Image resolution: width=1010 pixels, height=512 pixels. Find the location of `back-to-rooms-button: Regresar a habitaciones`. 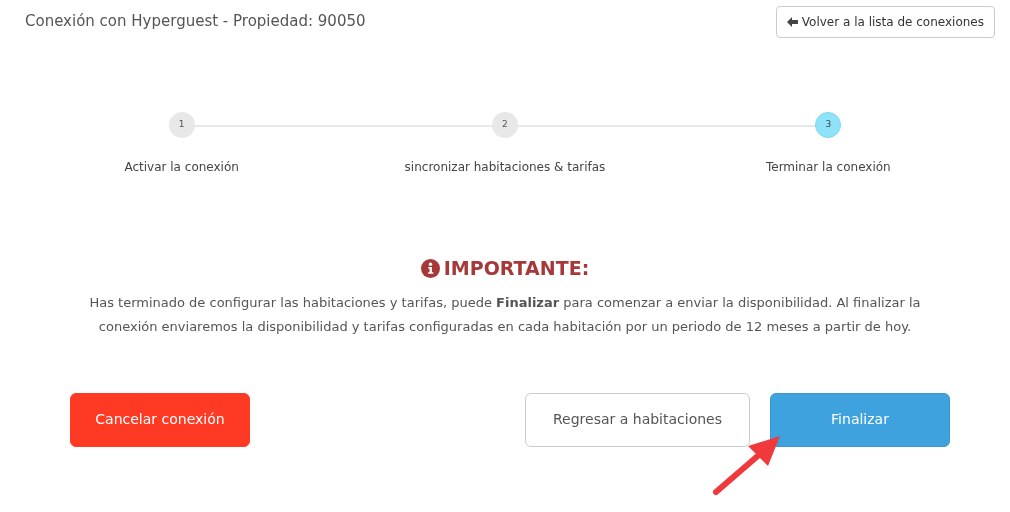

back-to-rooms-button: Regresar a habitaciones is located at coordinates (637, 419).